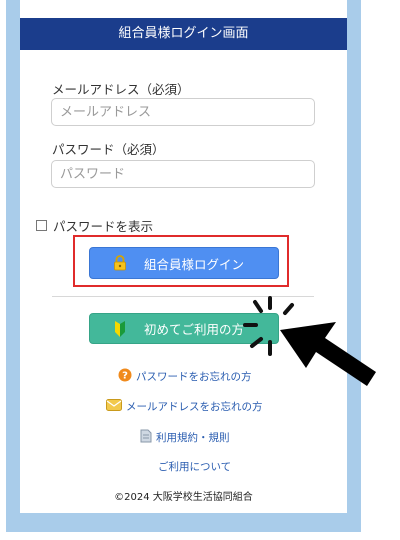 The width and height of the screenshot is (400, 540). I want to click on about-label: ご利用について, so click(195, 467).